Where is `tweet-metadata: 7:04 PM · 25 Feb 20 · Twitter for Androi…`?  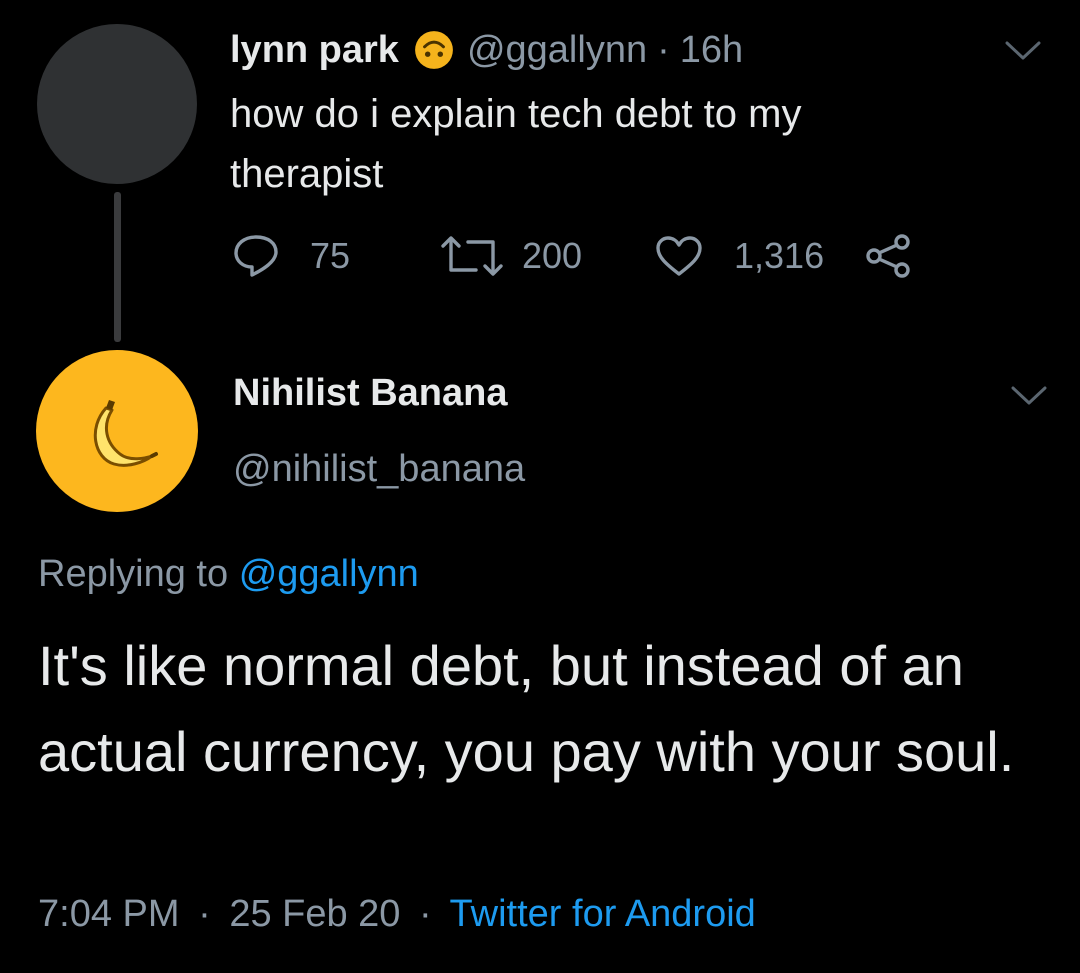
tweet-metadata: 7:04 PM · 25 Feb 20 · Twitter for Androi… is located at coordinates (397, 914).